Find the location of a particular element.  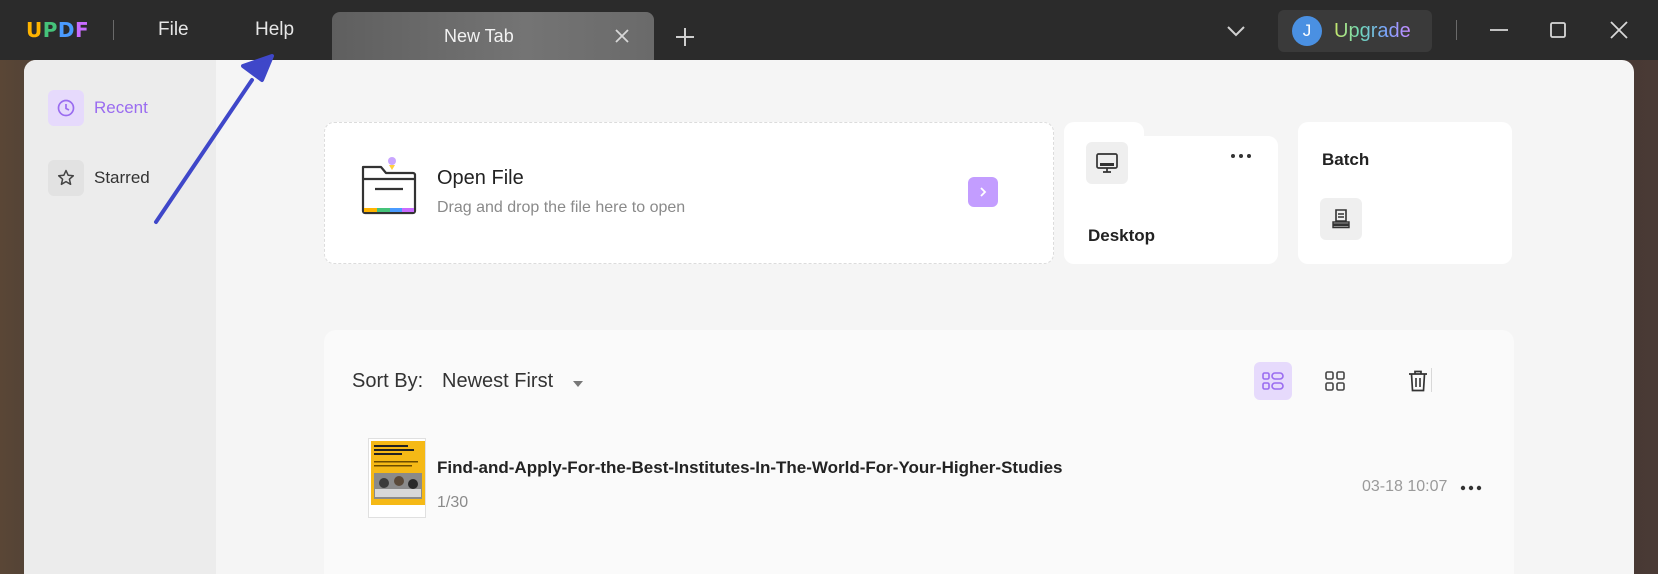

clock-icon is located at coordinates (66, 108).